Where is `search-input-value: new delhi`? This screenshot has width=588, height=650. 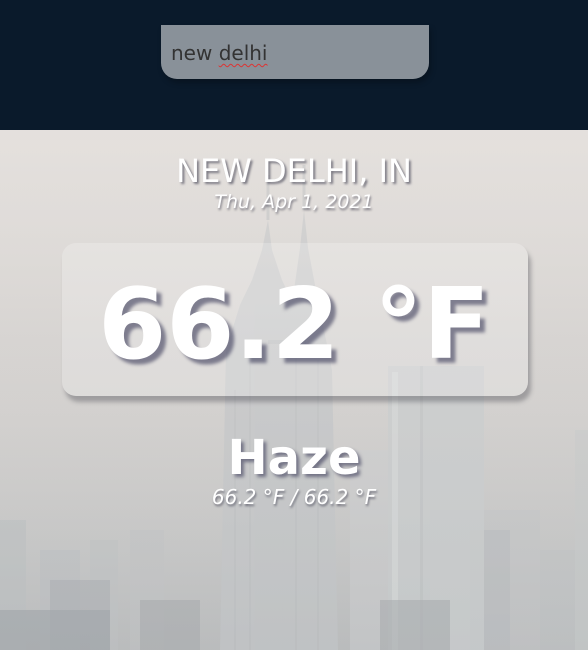
search-input-value: new delhi is located at coordinates (219, 53).